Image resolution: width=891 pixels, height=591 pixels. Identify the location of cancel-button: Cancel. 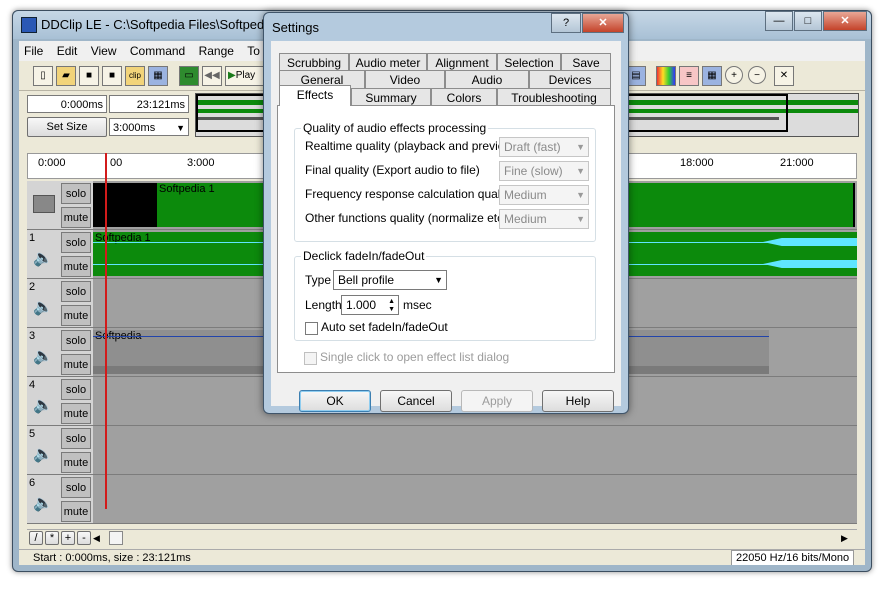
(416, 401).